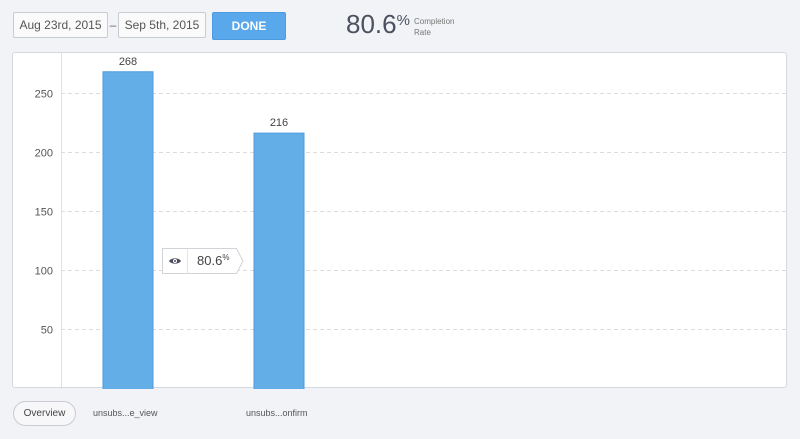  What do you see at coordinates (44, 272) in the screenshot?
I see `y-tick-label: 100` at bounding box center [44, 272].